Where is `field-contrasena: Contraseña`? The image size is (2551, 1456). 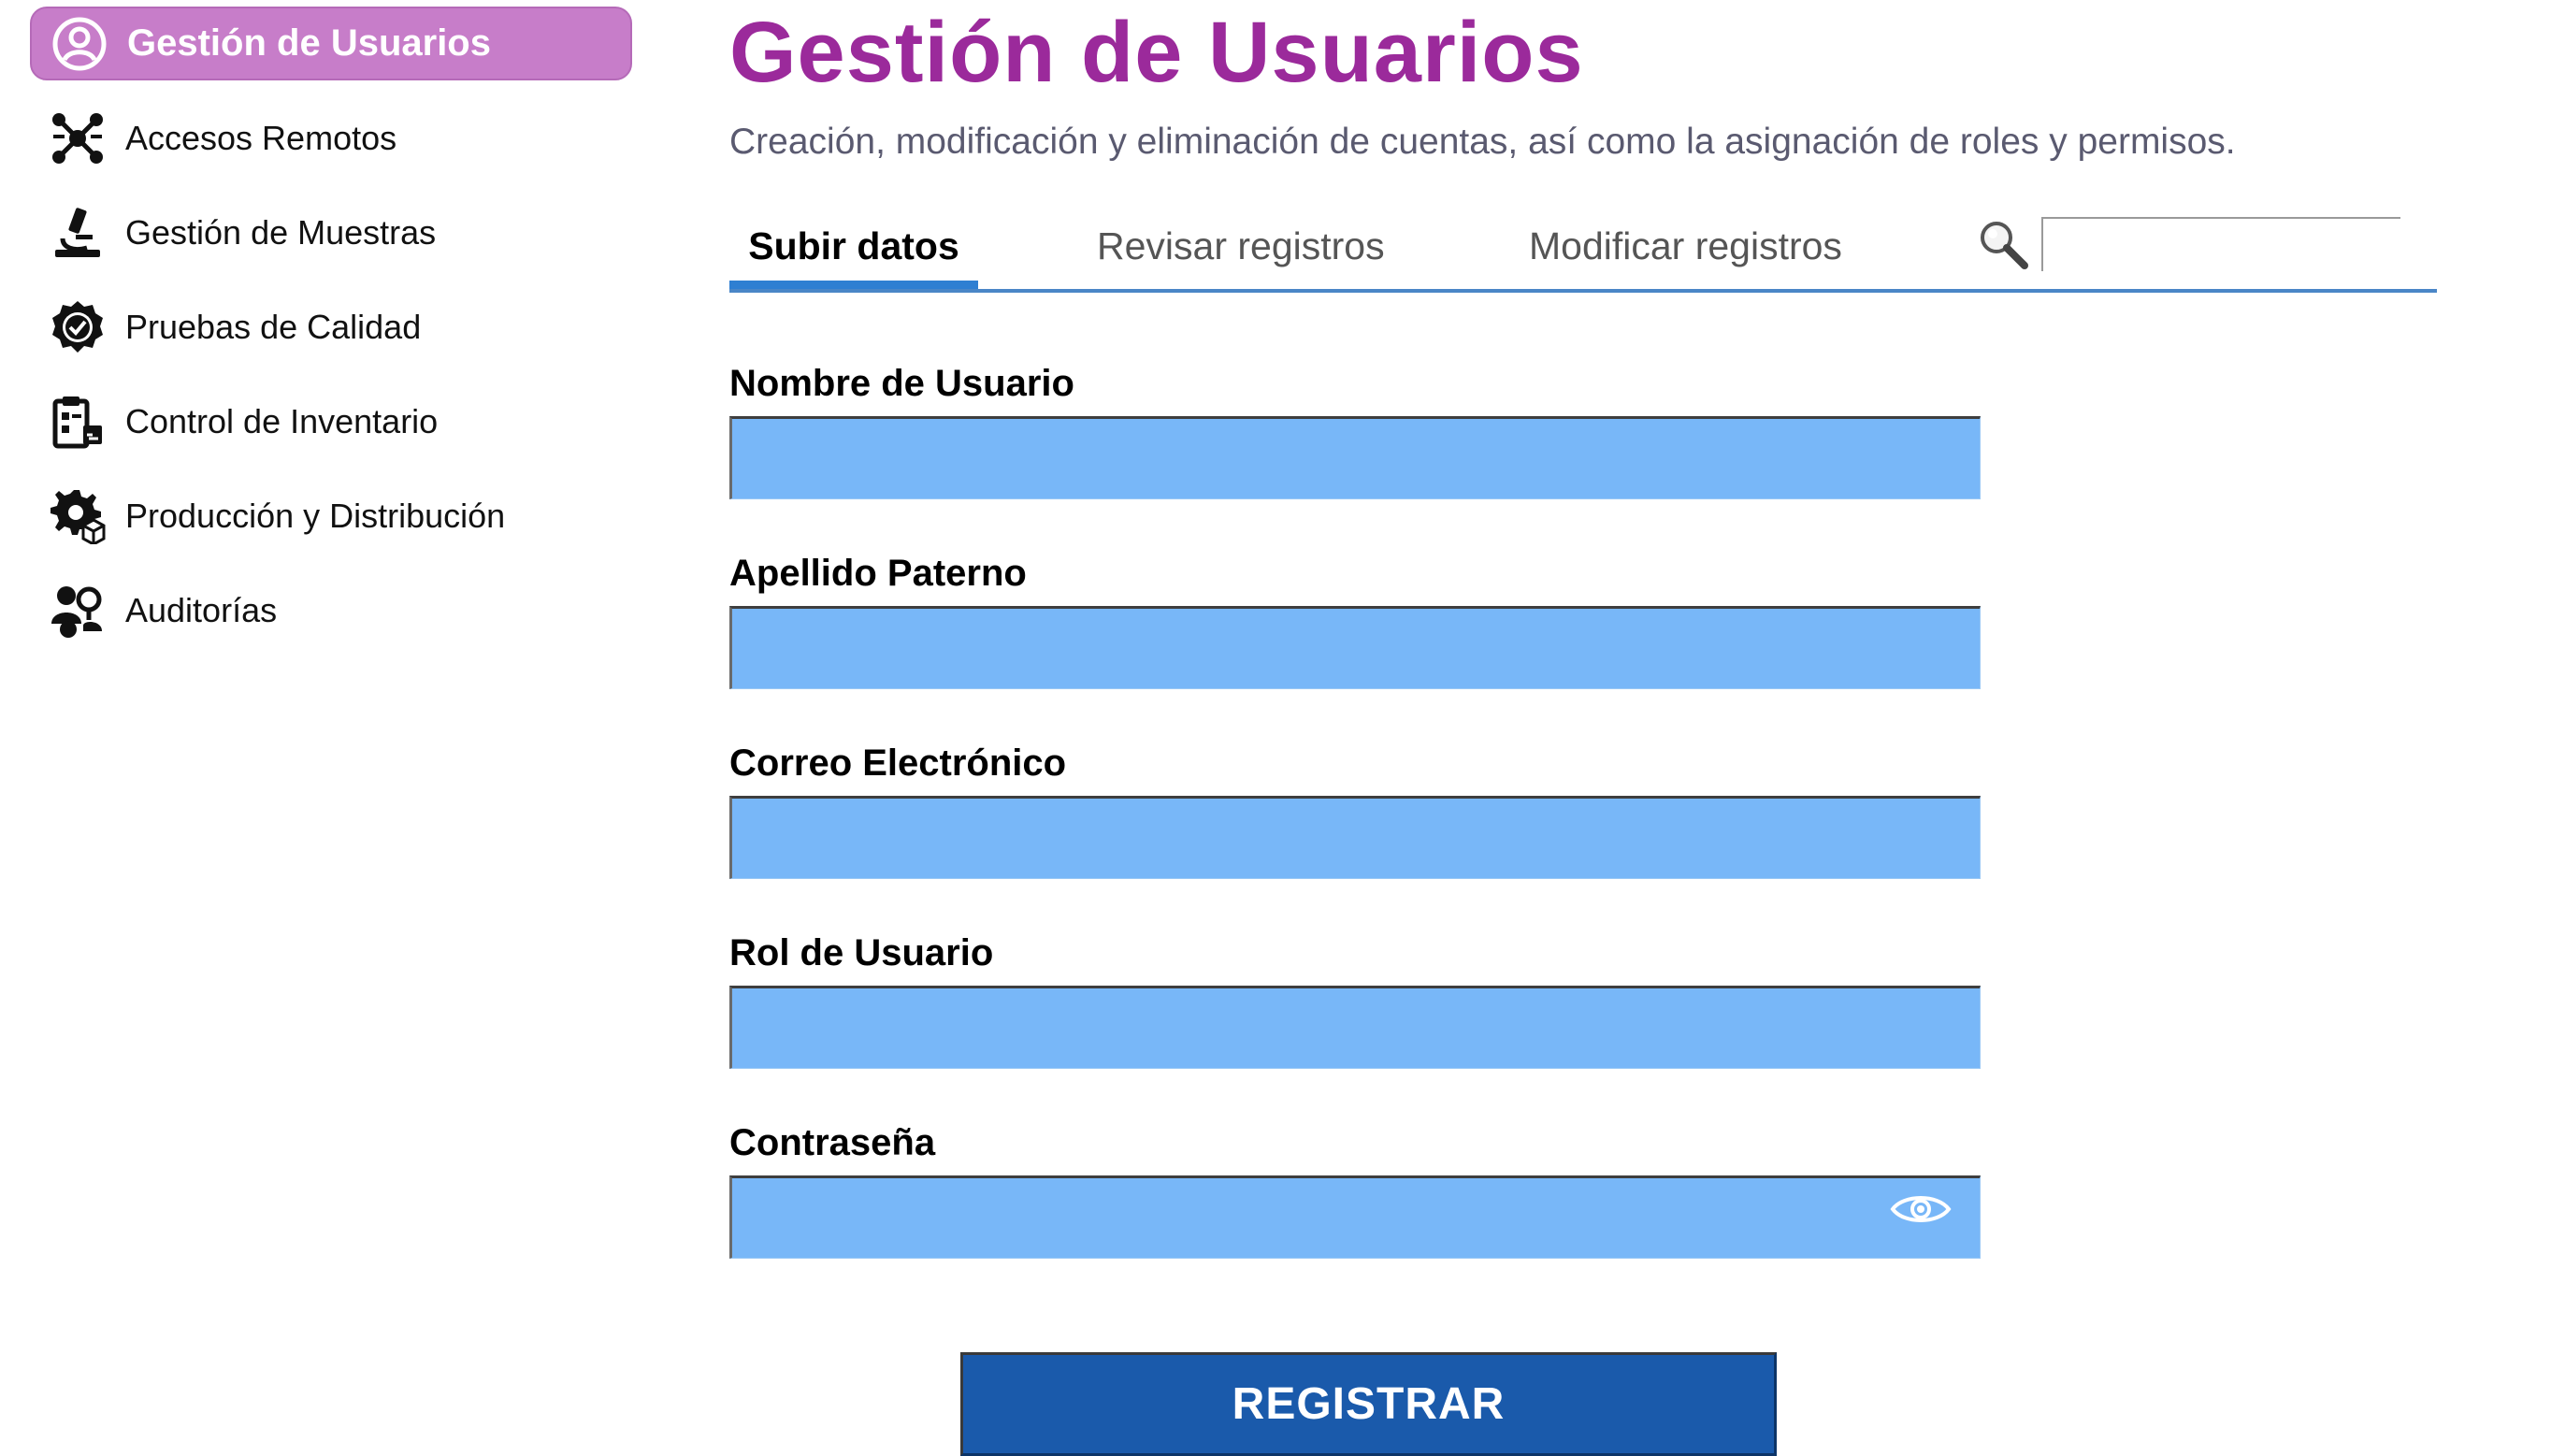 field-contrasena: Contraseña is located at coordinates (1355, 1189).